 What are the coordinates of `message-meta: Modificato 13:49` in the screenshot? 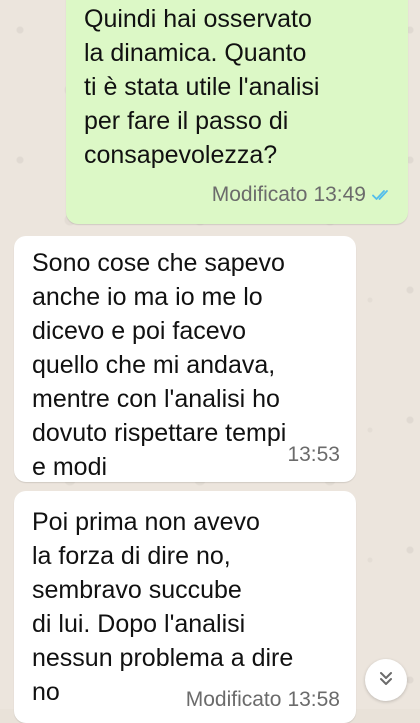 It's located at (302, 195).